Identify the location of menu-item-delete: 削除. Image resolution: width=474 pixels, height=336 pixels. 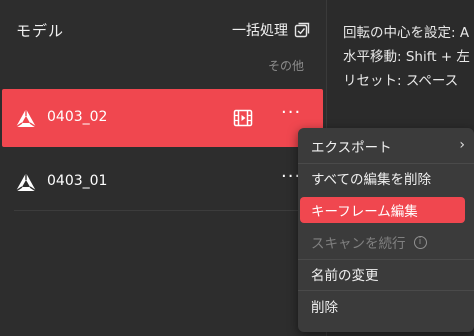
(382, 306).